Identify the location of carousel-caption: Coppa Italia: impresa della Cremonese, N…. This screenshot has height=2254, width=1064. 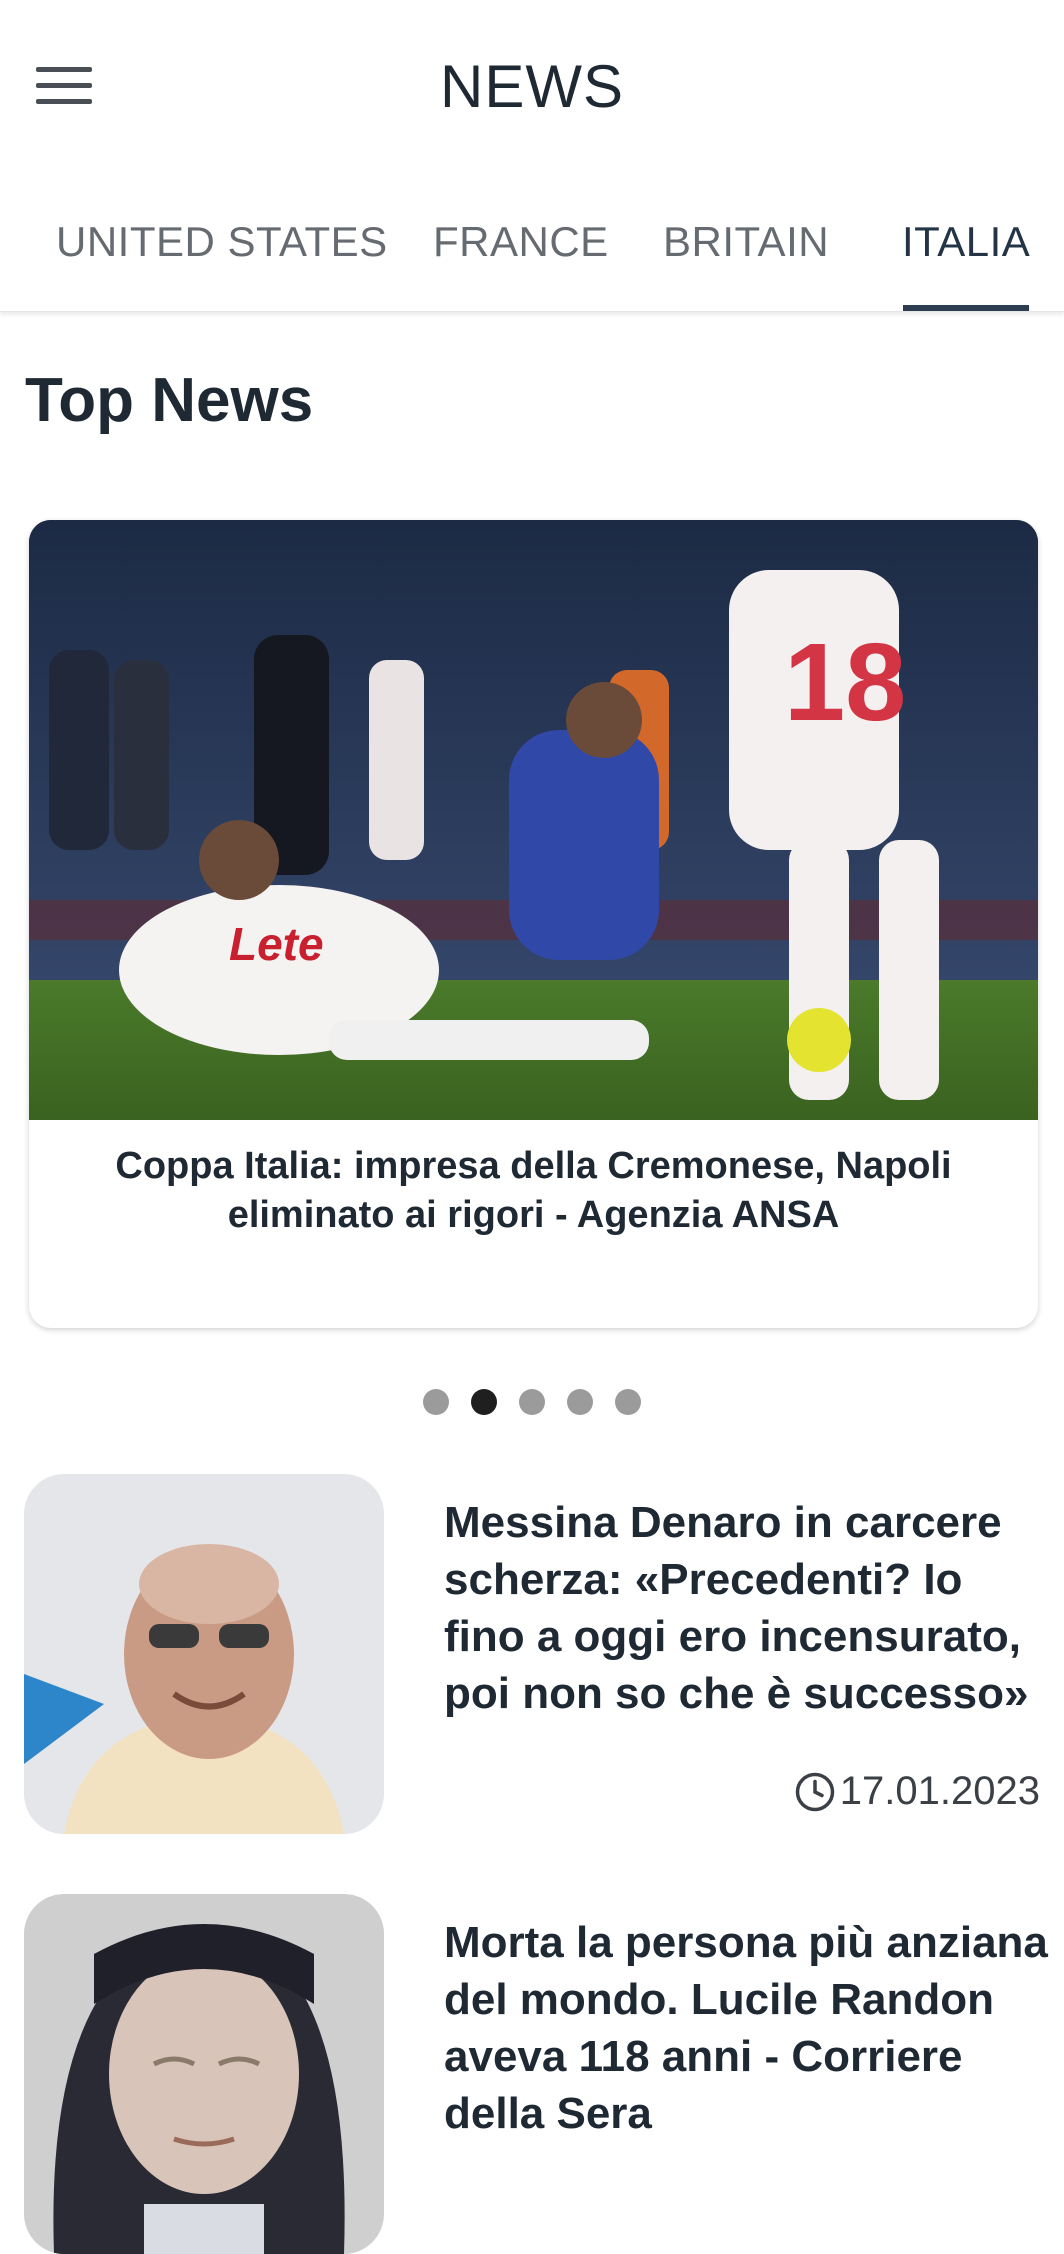
(533, 1190).